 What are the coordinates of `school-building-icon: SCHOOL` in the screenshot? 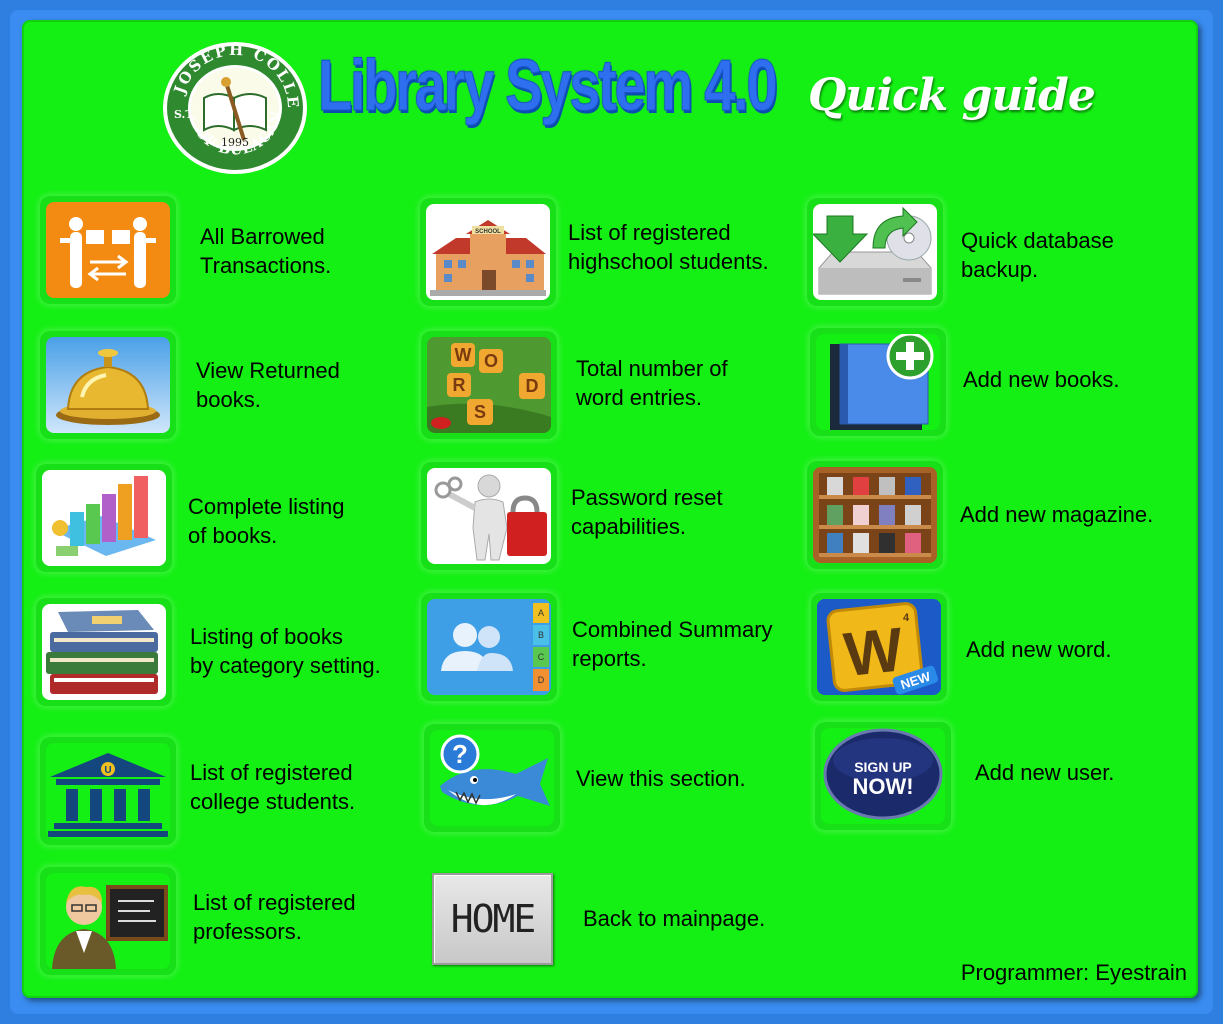 It's located at (488, 258).